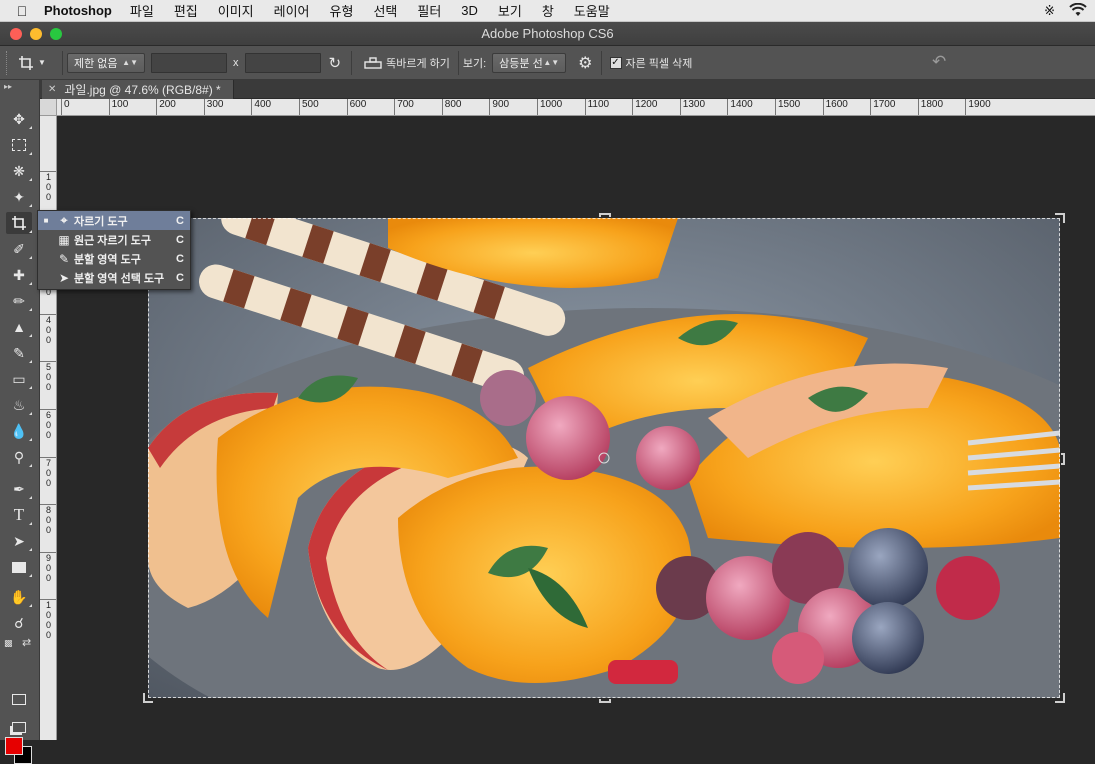 The width and height of the screenshot is (1095, 764). I want to click on delete-cropped-pixels-option: ✓ 자른 픽셀 삭제, so click(651, 63).